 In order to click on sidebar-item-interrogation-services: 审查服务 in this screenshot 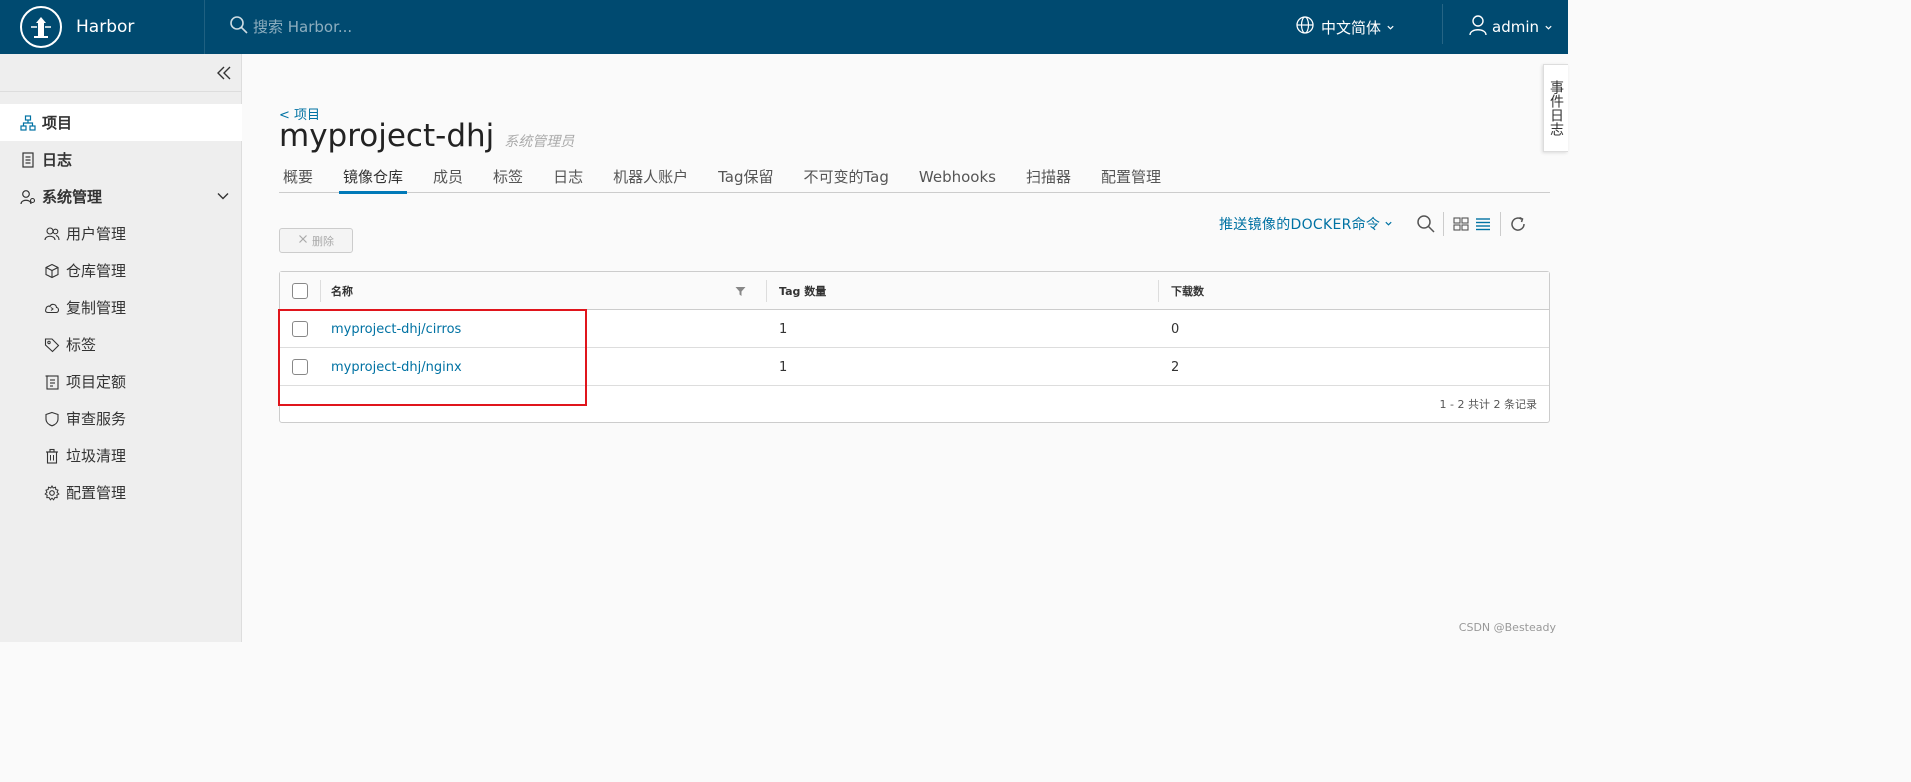, I will do `click(121, 418)`.